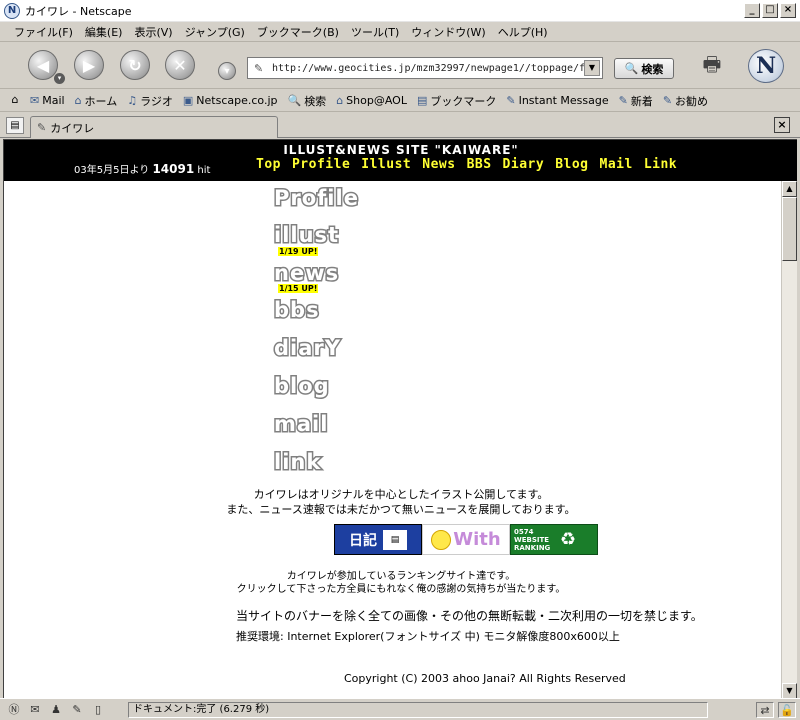 This screenshot has height=720, width=800. Describe the element at coordinates (568, 539) in the screenshot. I see `recycle-icon: ♻` at that location.